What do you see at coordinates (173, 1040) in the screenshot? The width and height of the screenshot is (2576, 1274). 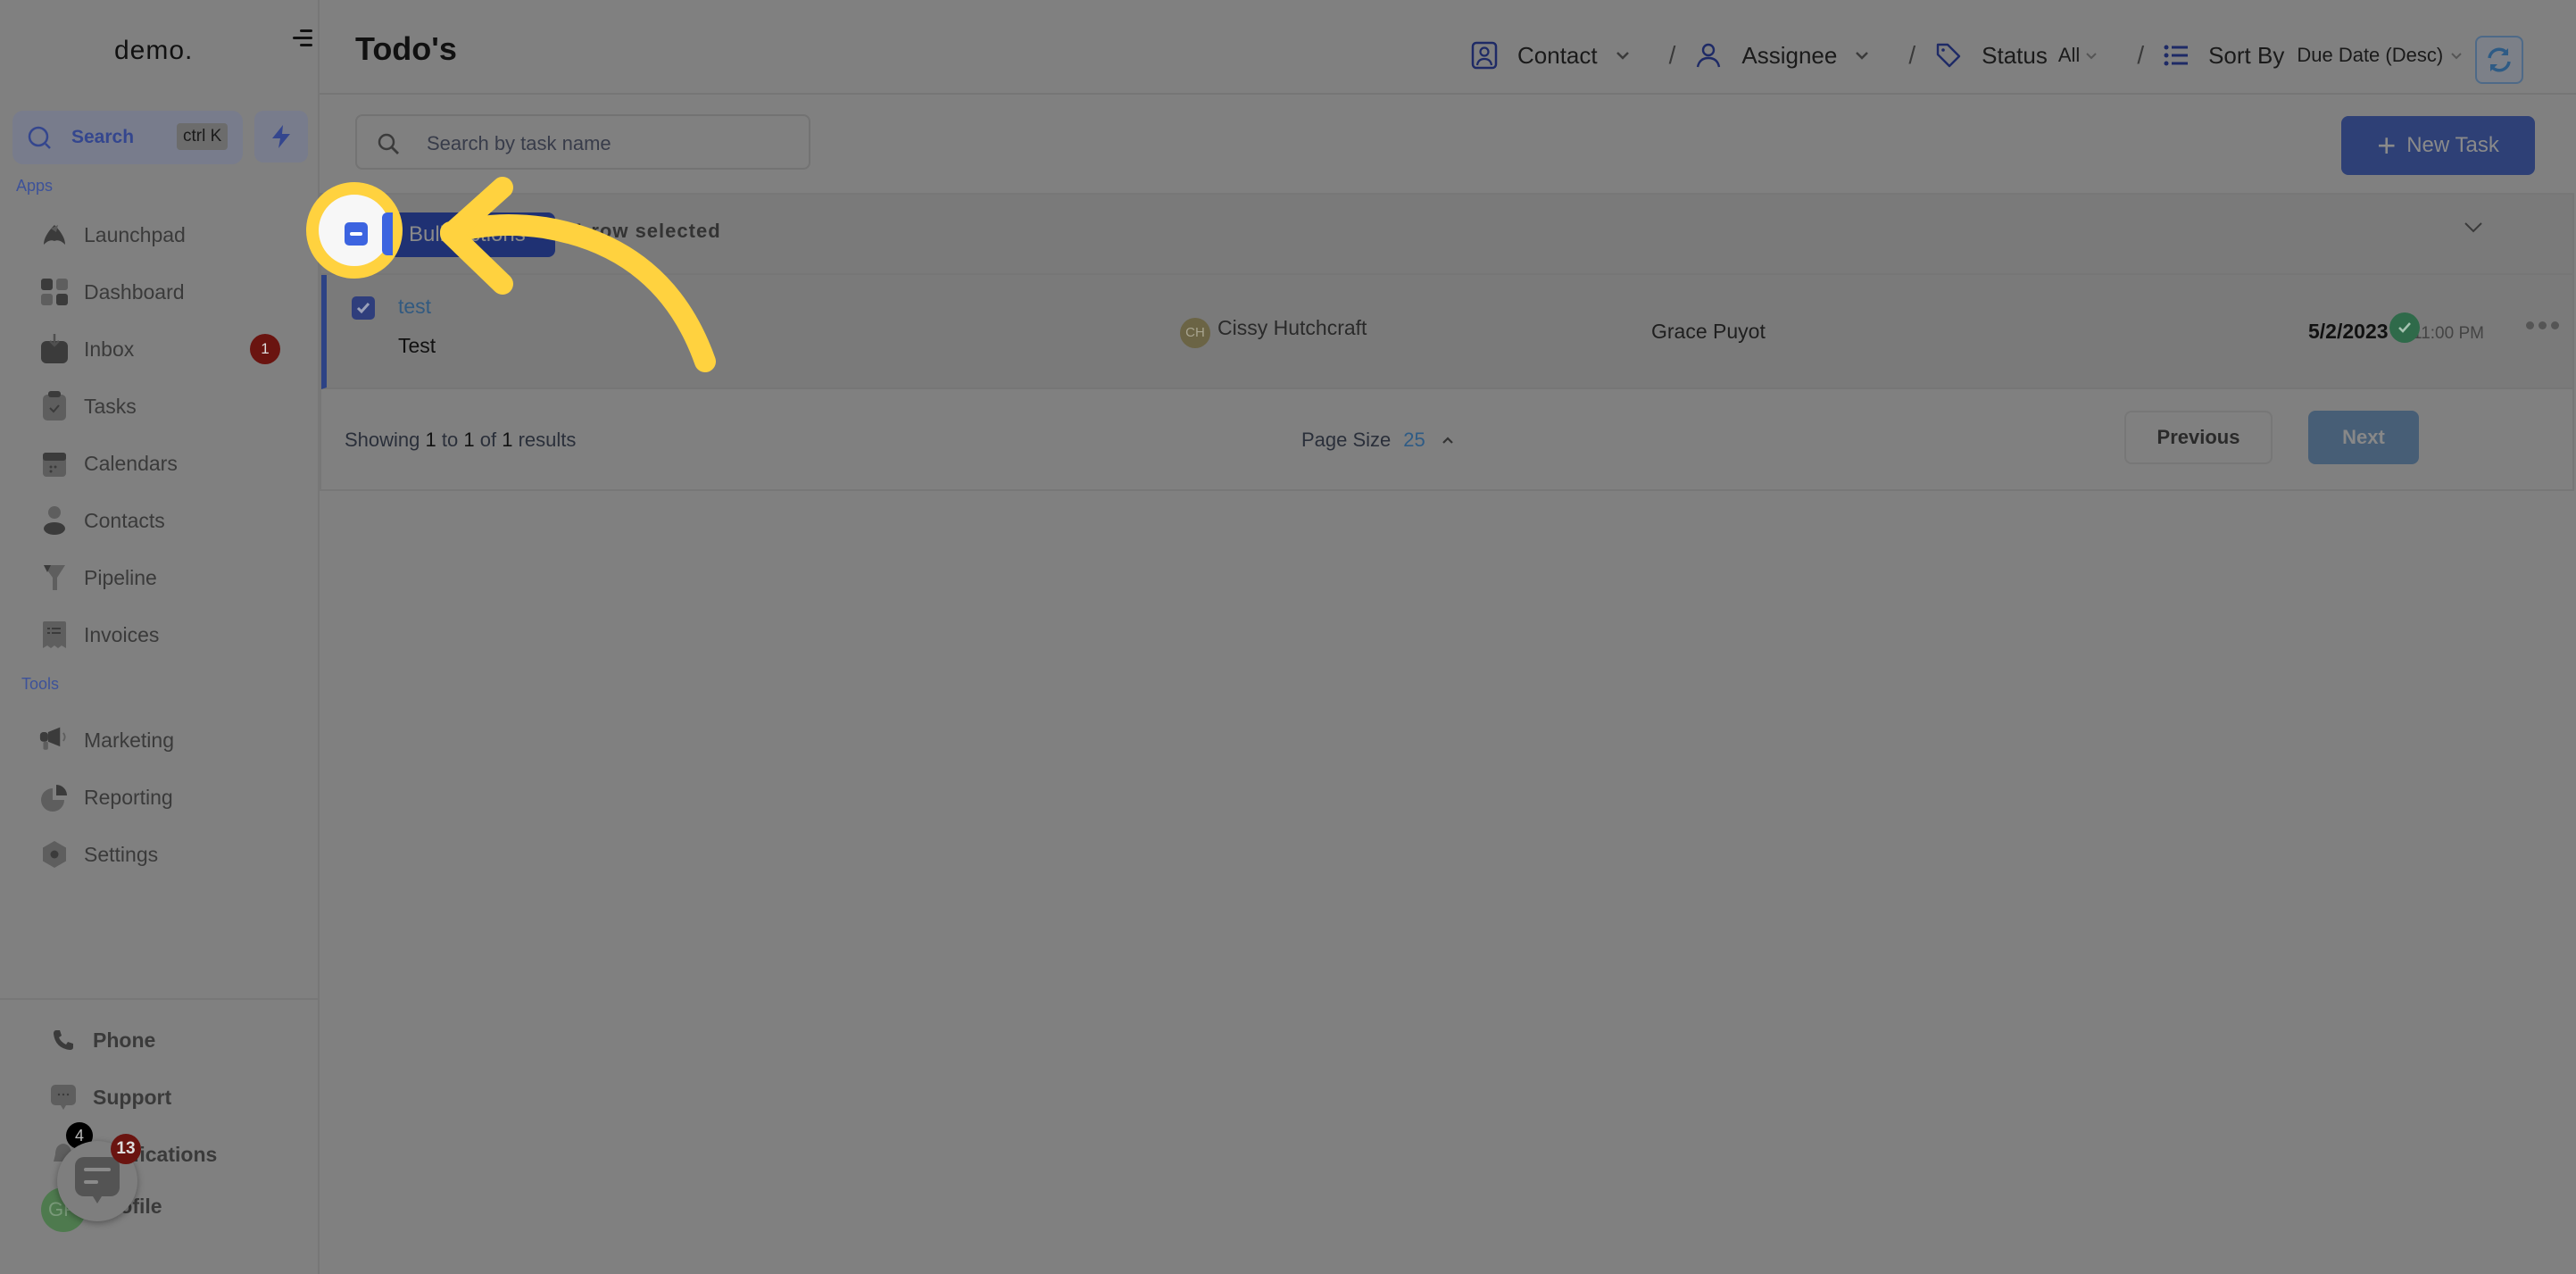 I see `sidebar-item-phone: Phone` at bounding box center [173, 1040].